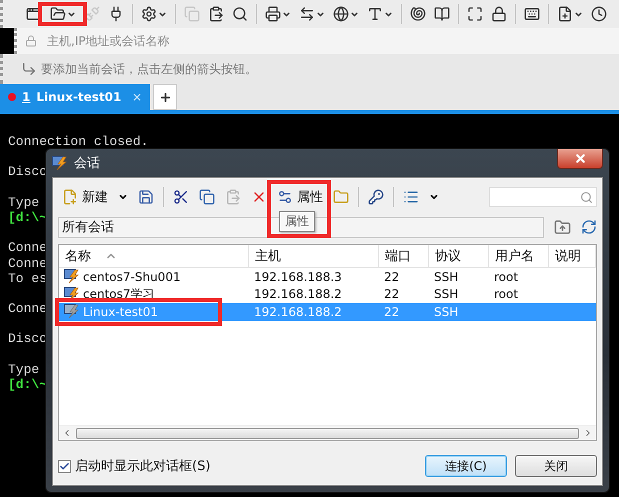  I want to click on session-name: Linux-test01, so click(120, 311).